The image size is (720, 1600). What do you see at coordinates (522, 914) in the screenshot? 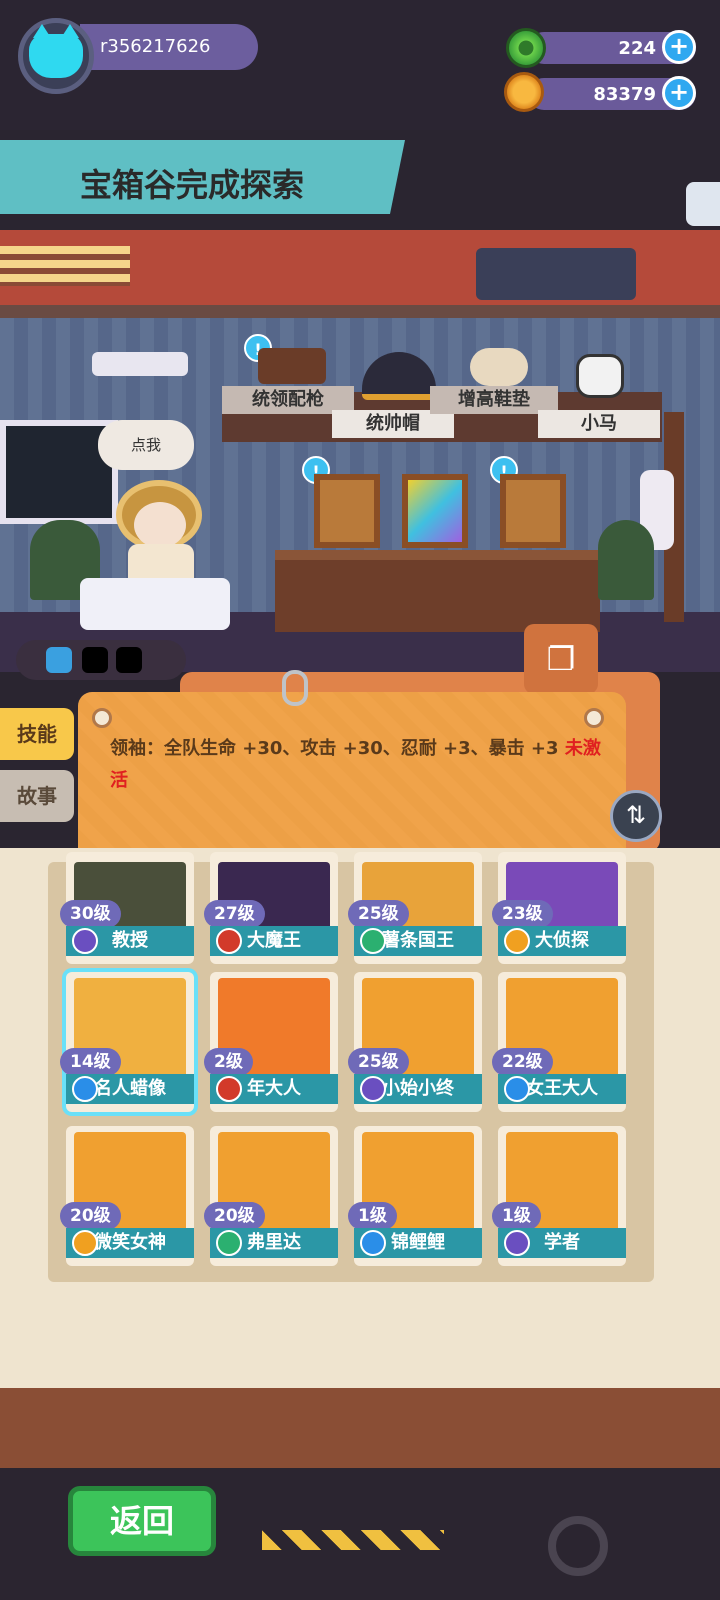
I see `character-level: 23级` at bounding box center [522, 914].